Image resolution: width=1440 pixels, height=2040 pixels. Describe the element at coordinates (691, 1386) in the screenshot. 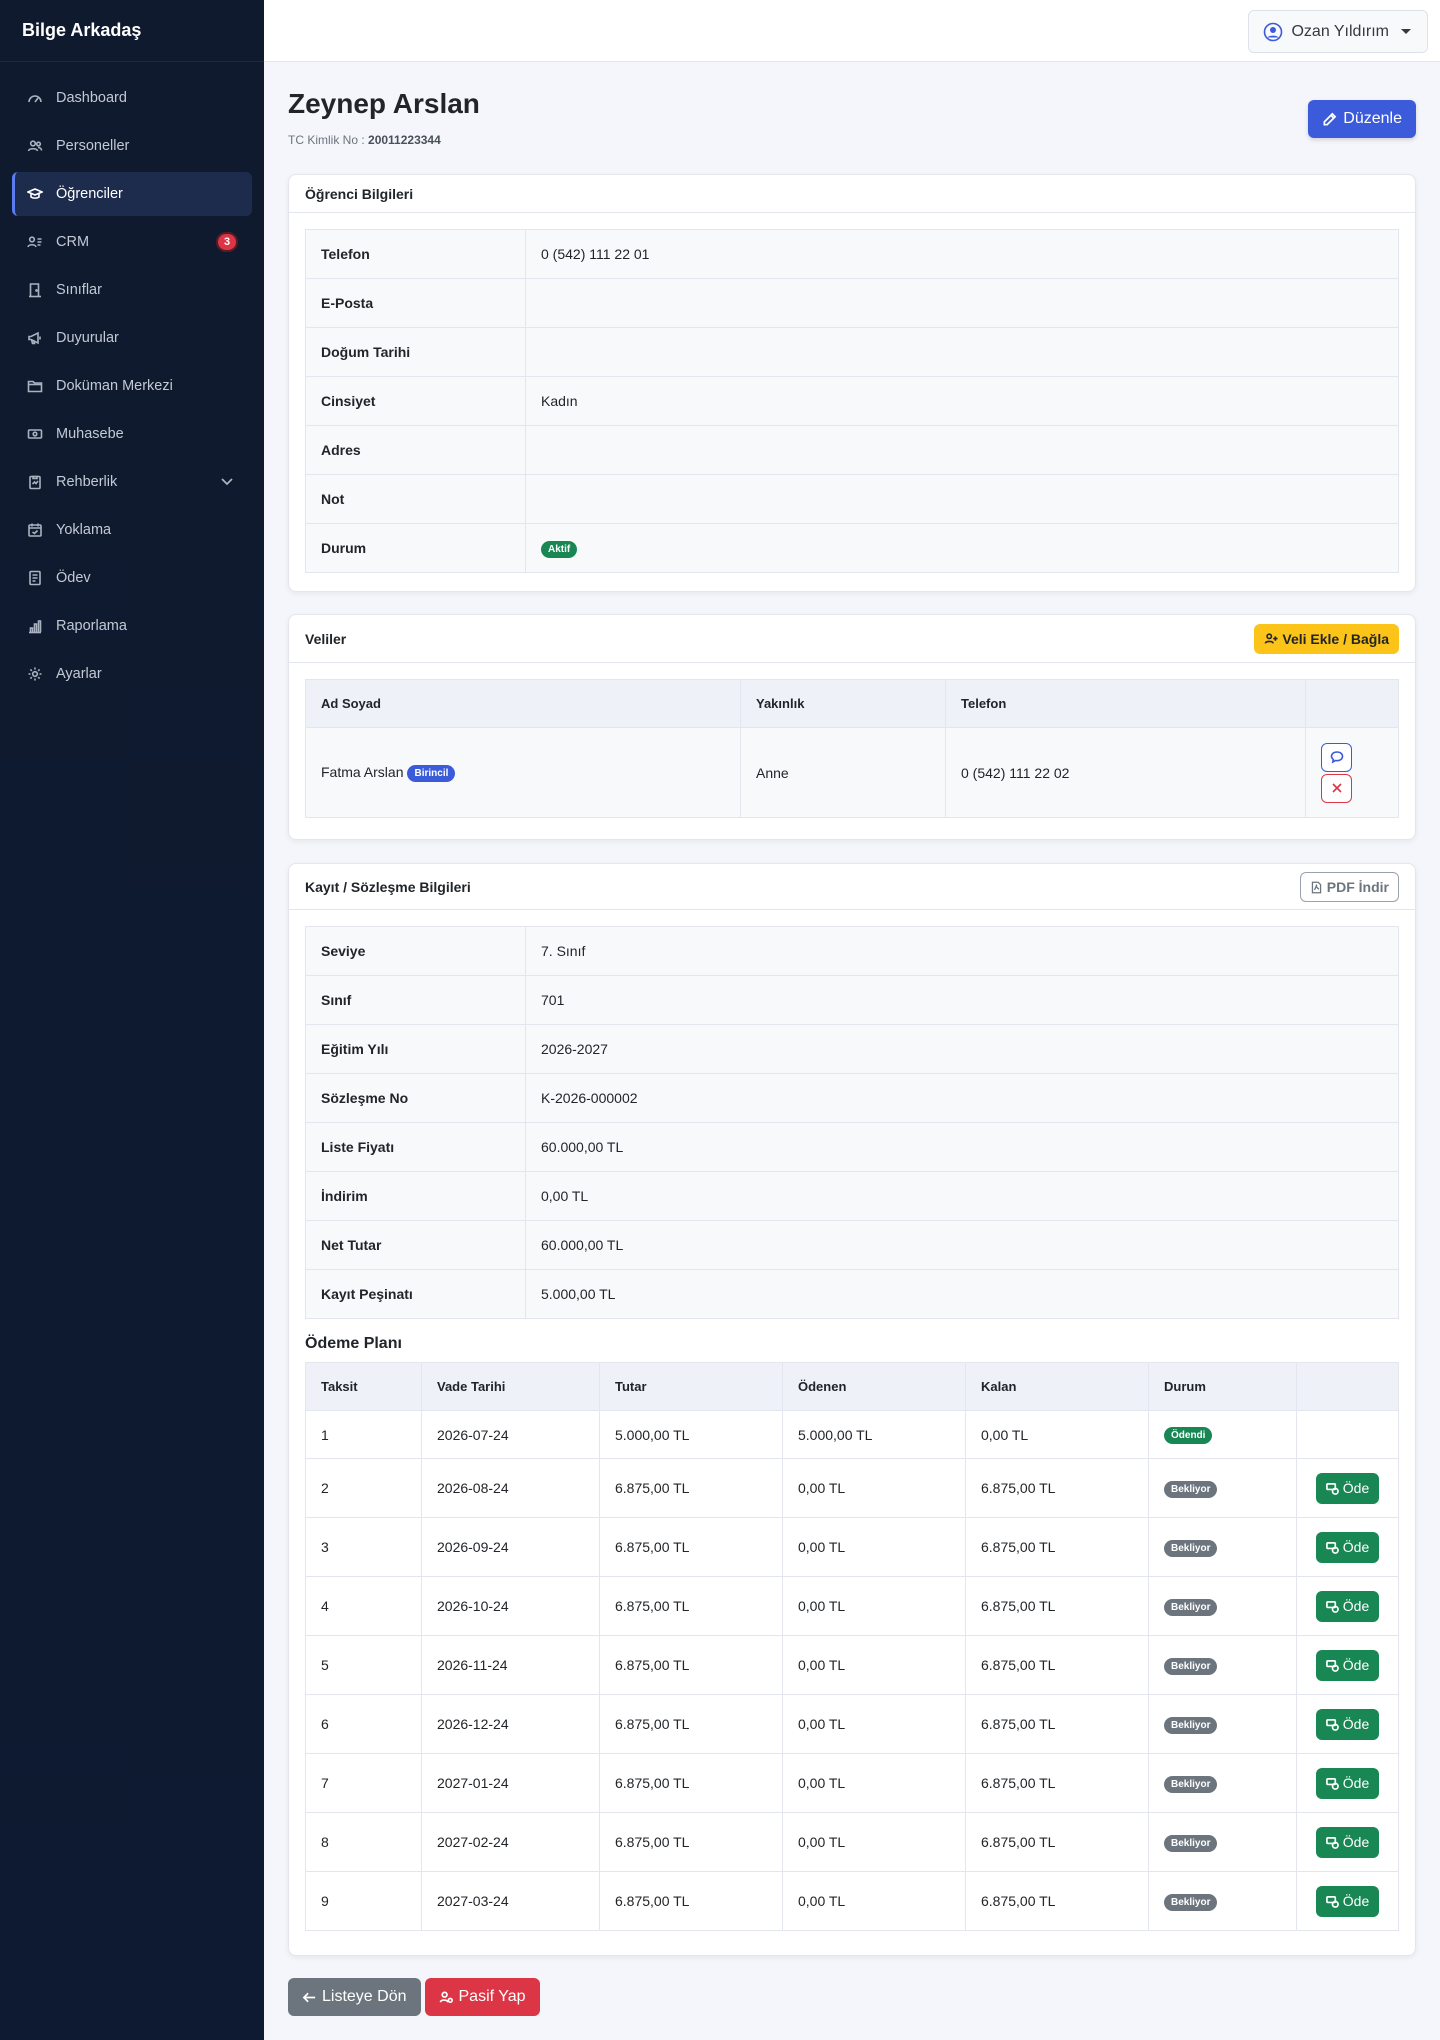

I see `column-header: Tutar` at that location.